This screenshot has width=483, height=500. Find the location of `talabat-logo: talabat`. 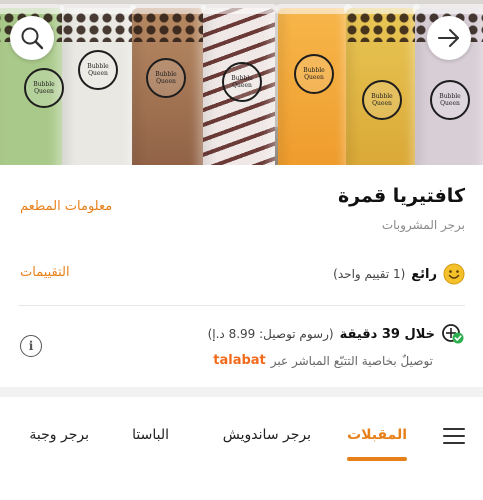

talabat-logo: talabat is located at coordinates (239, 360).